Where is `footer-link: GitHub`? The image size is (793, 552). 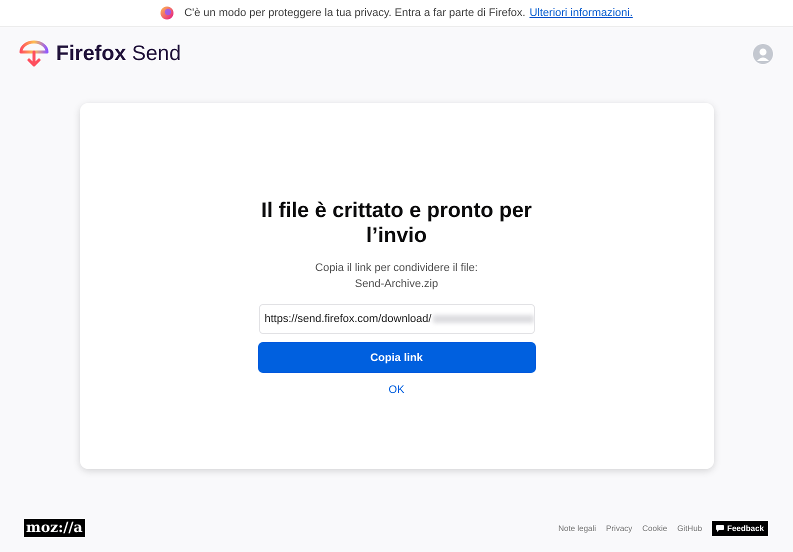 footer-link: GitHub is located at coordinates (689, 528).